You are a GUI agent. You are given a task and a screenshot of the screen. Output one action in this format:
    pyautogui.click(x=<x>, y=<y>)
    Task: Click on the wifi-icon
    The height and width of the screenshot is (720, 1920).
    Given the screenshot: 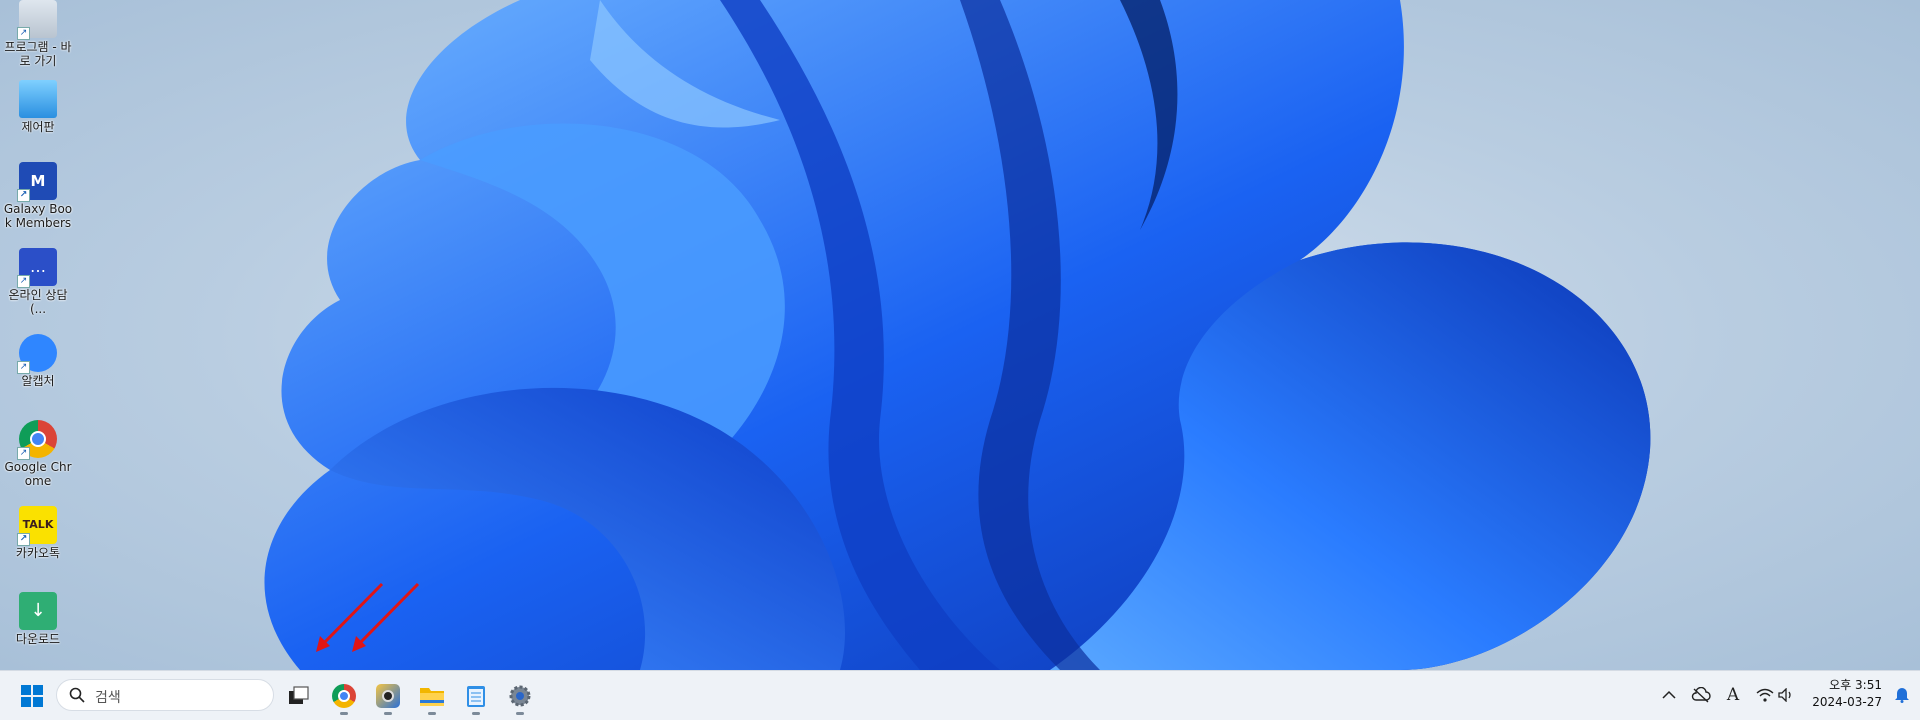 What is the action you would take?
    pyautogui.click(x=1765, y=695)
    